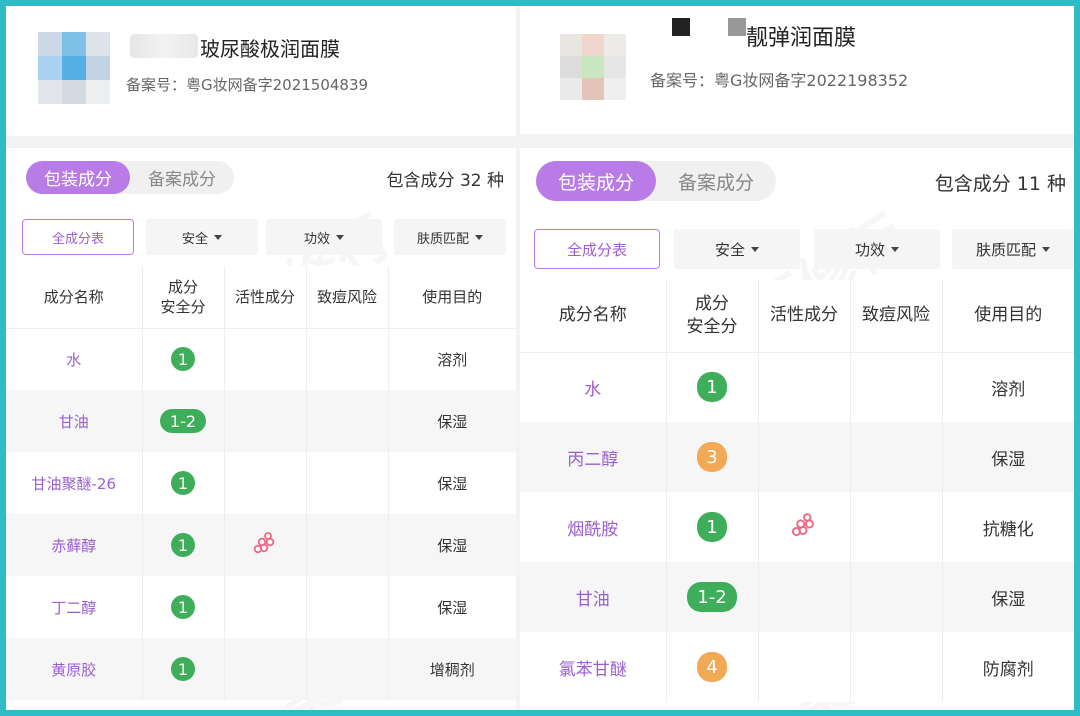  Describe the element at coordinates (74, 483) in the screenshot. I see `ingredient-name: 甘油聚醚-26` at that location.